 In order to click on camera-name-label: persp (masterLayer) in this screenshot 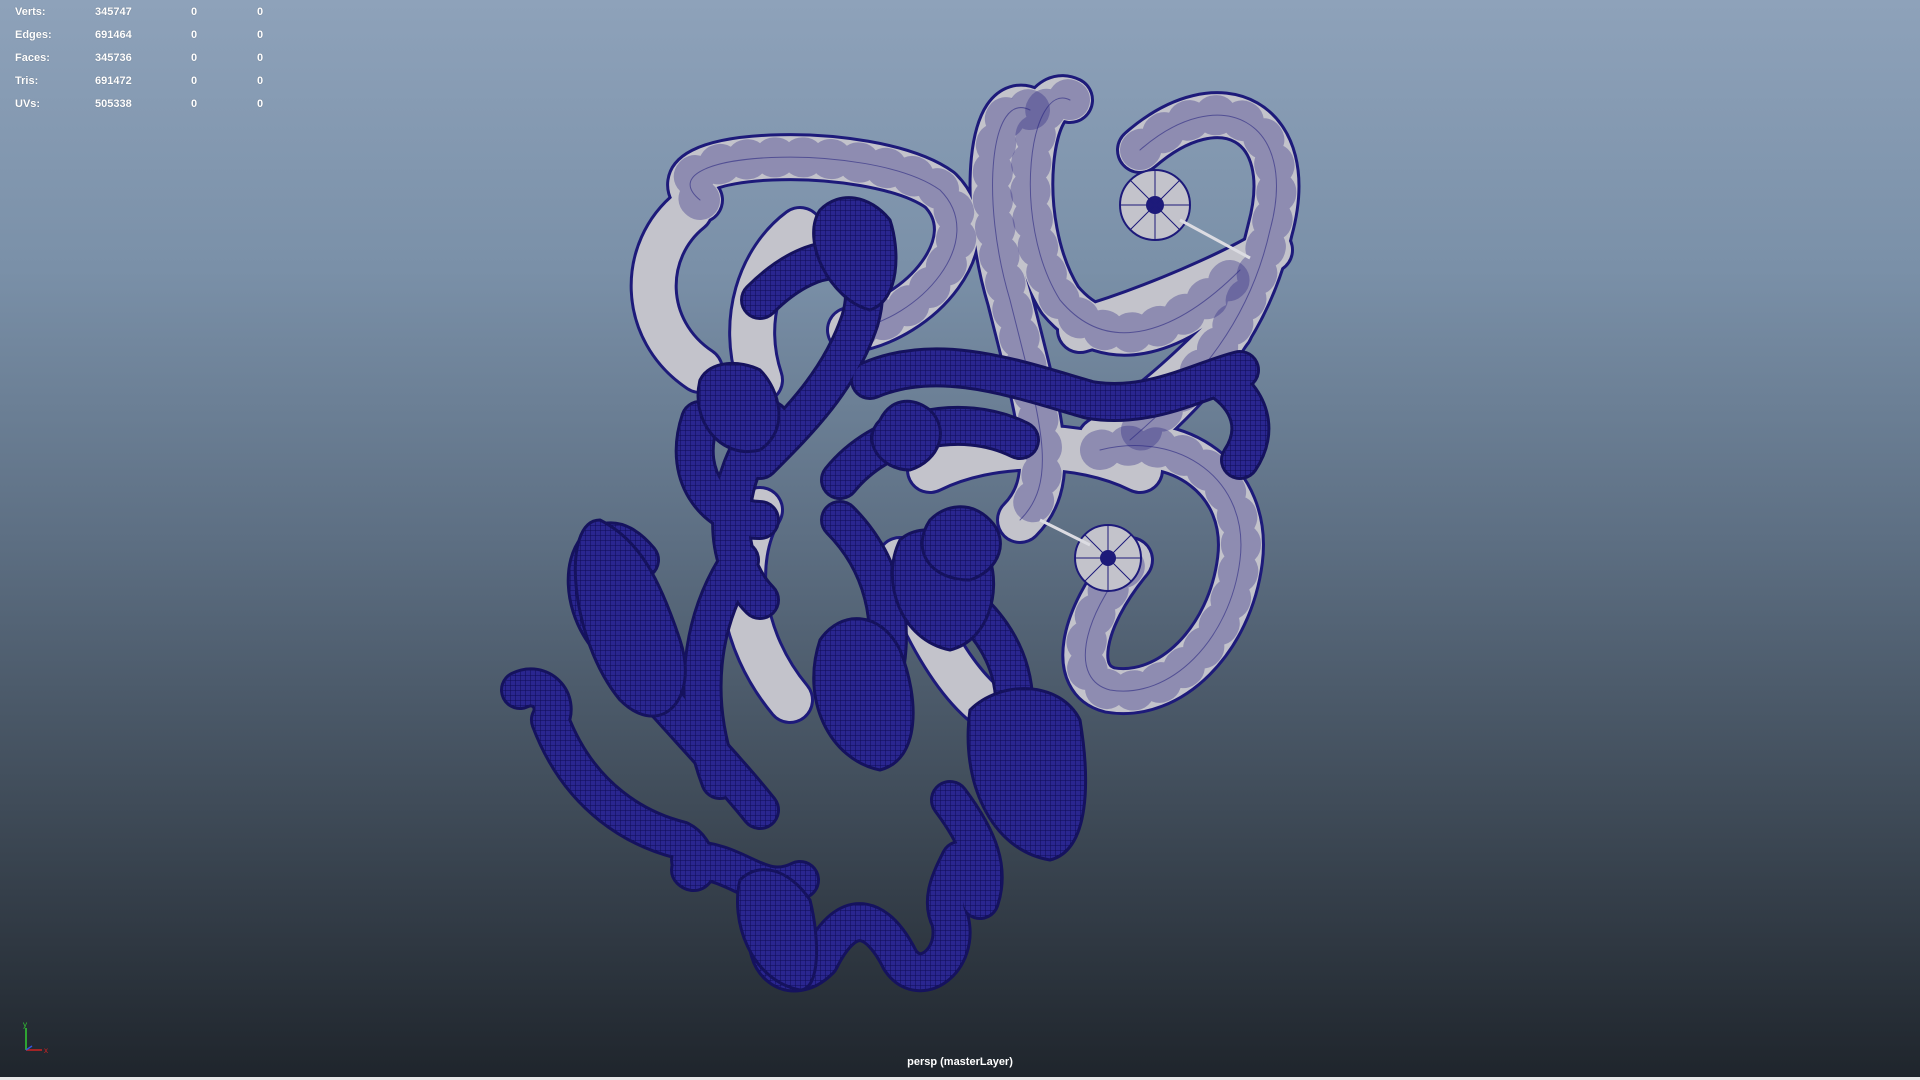, I will do `click(960, 1062)`.